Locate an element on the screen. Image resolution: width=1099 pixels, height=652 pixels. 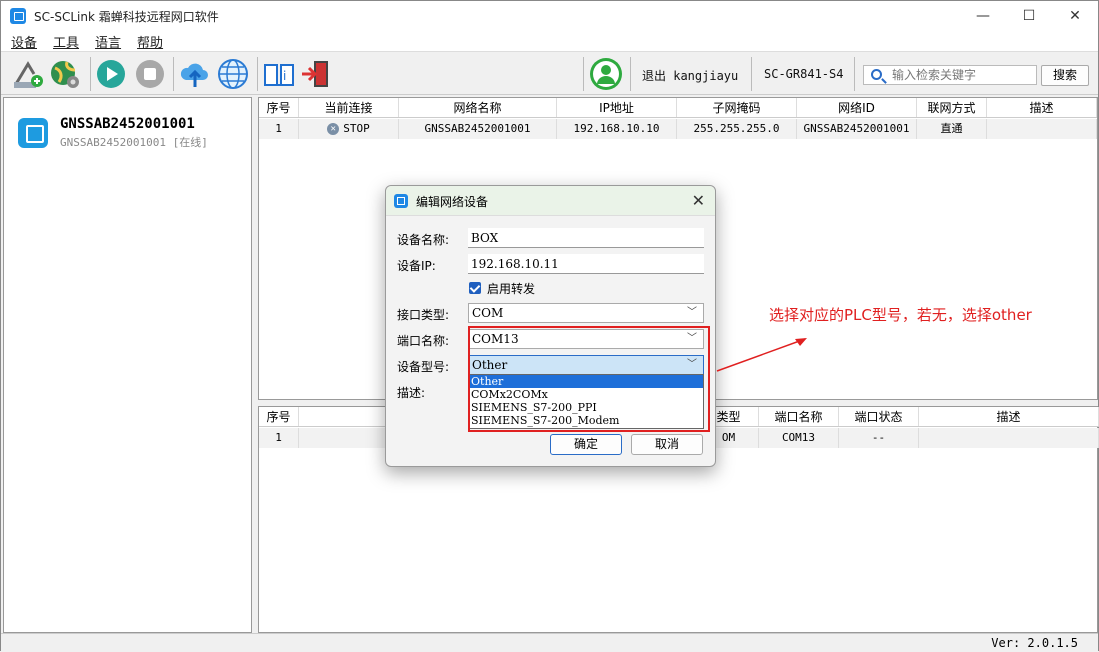
search-input: 输入检索关键字 is located at coordinates (950, 75).